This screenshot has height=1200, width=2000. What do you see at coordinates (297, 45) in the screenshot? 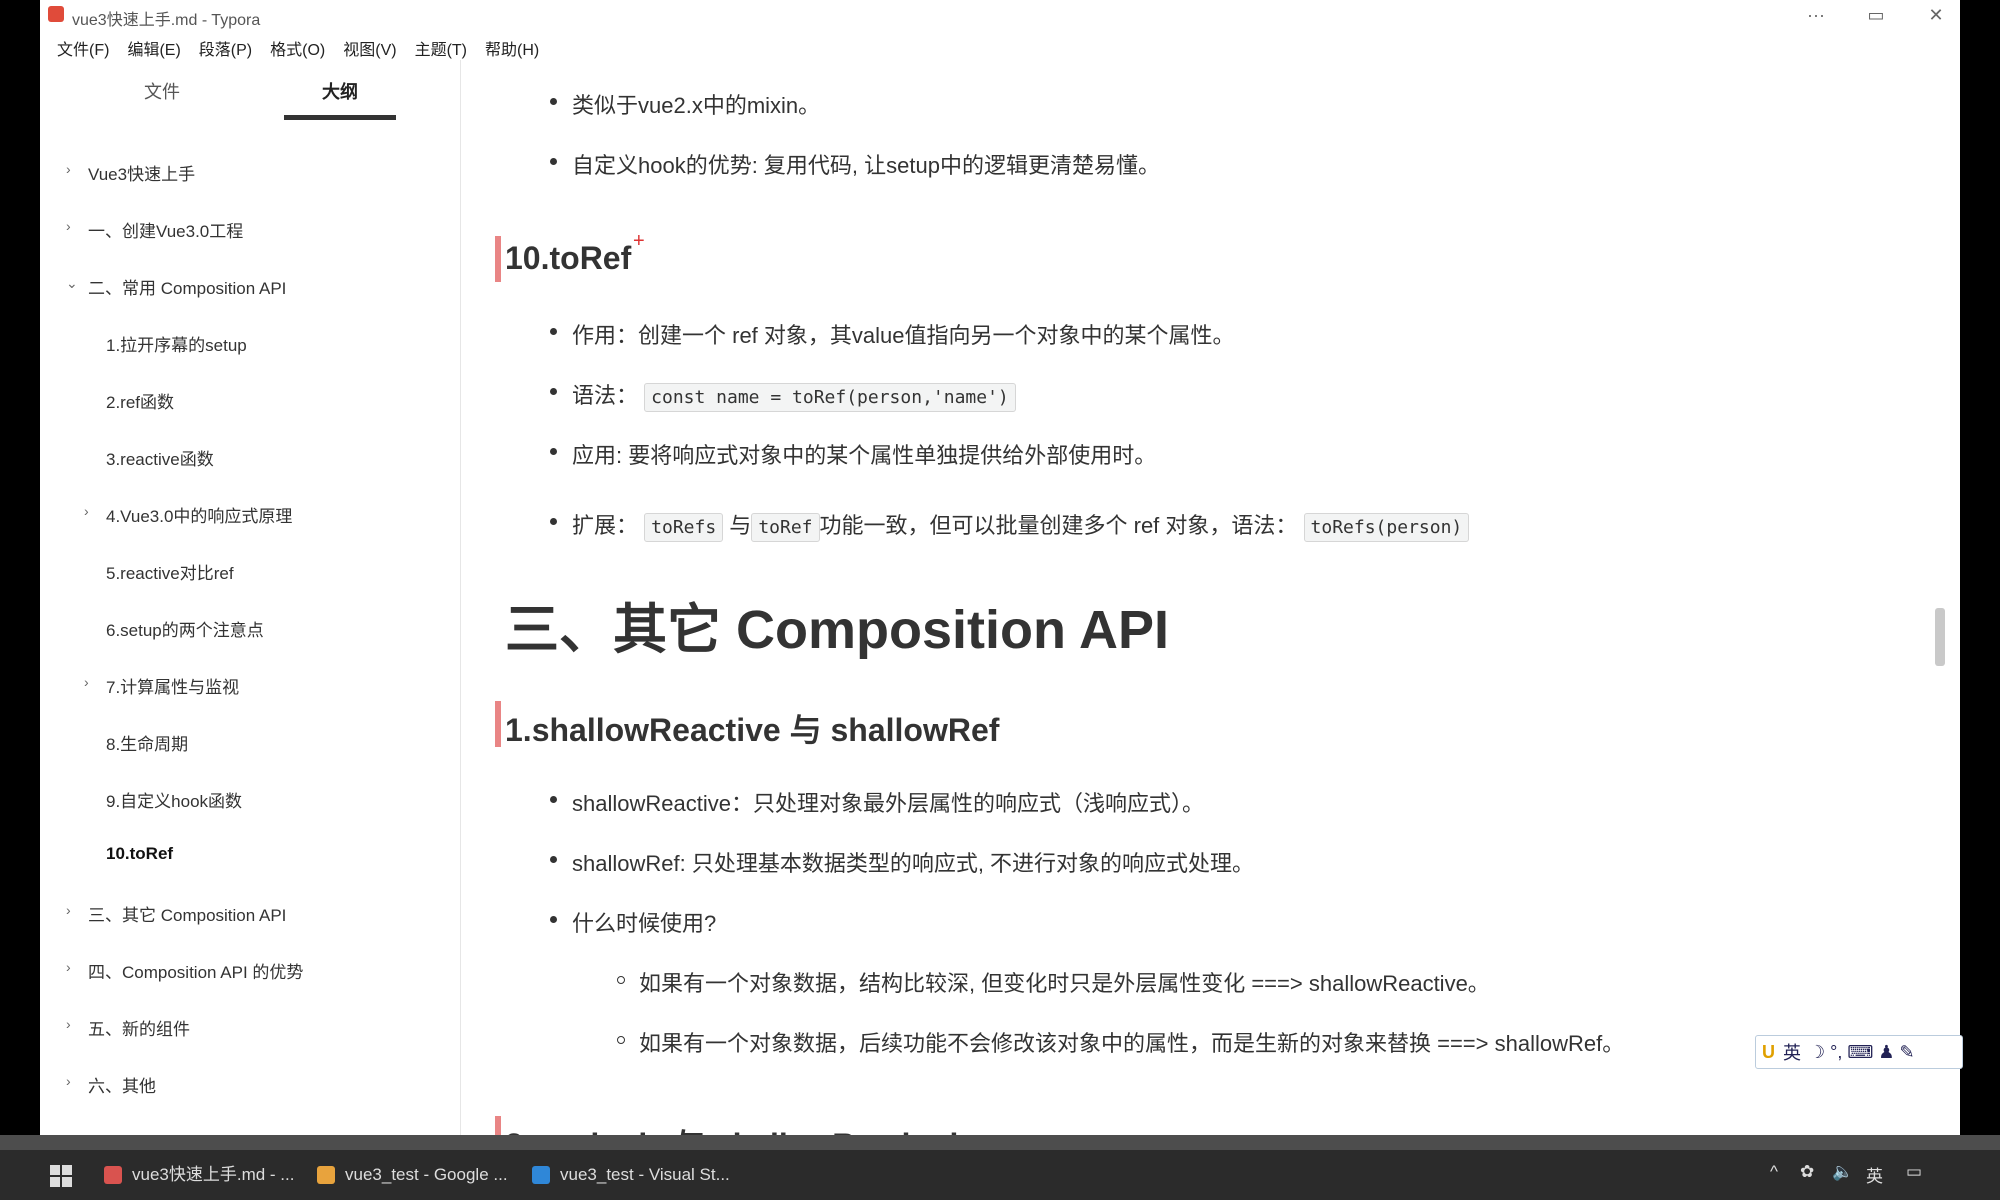
I see `menu-format: 格式(O)` at bounding box center [297, 45].